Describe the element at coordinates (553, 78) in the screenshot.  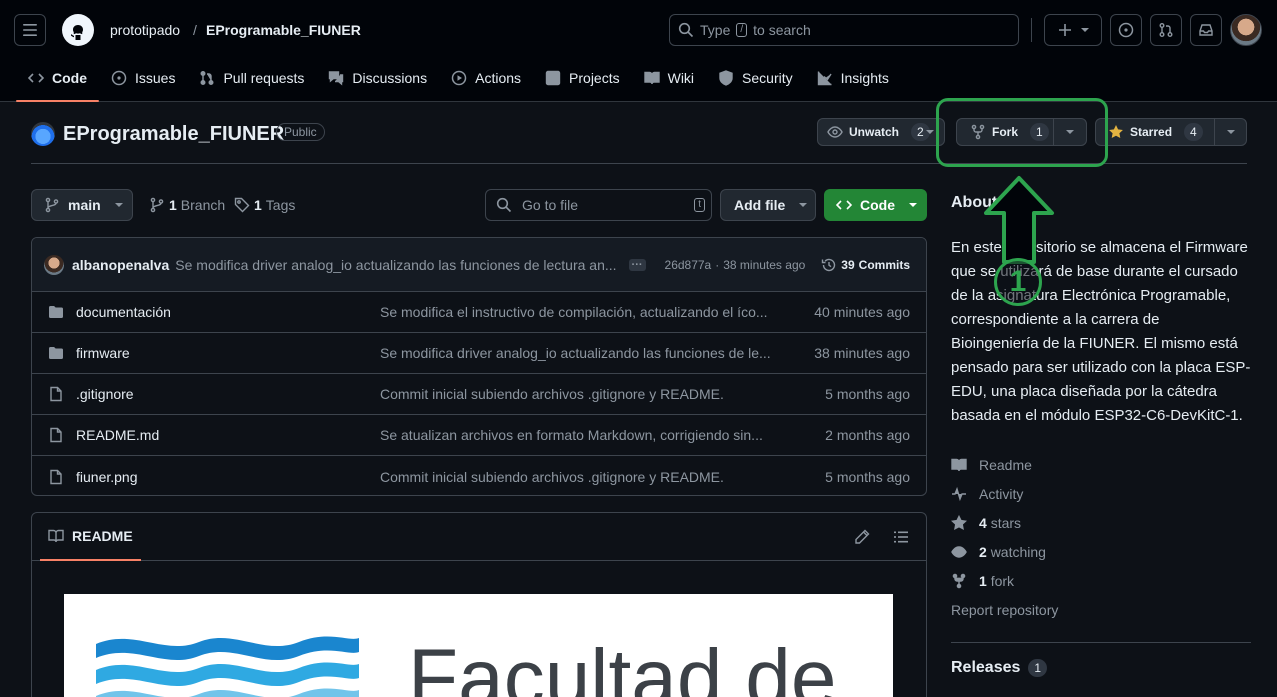
I see `table-icon` at that location.